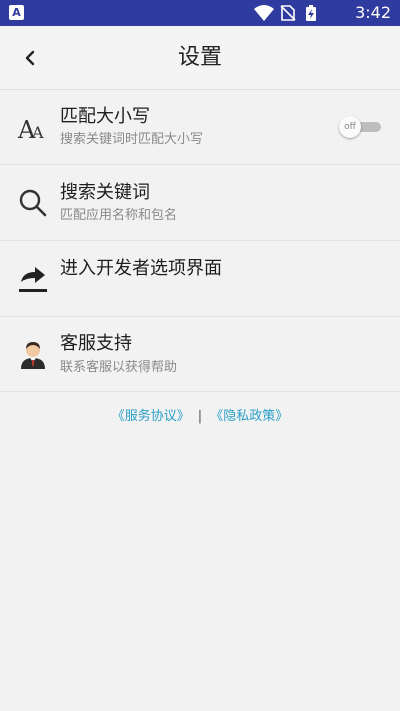  What do you see at coordinates (200, 203) in the screenshot?
I see `setting-search-keyword: 搜索关键词 匹配应用名称和包名` at bounding box center [200, 203].